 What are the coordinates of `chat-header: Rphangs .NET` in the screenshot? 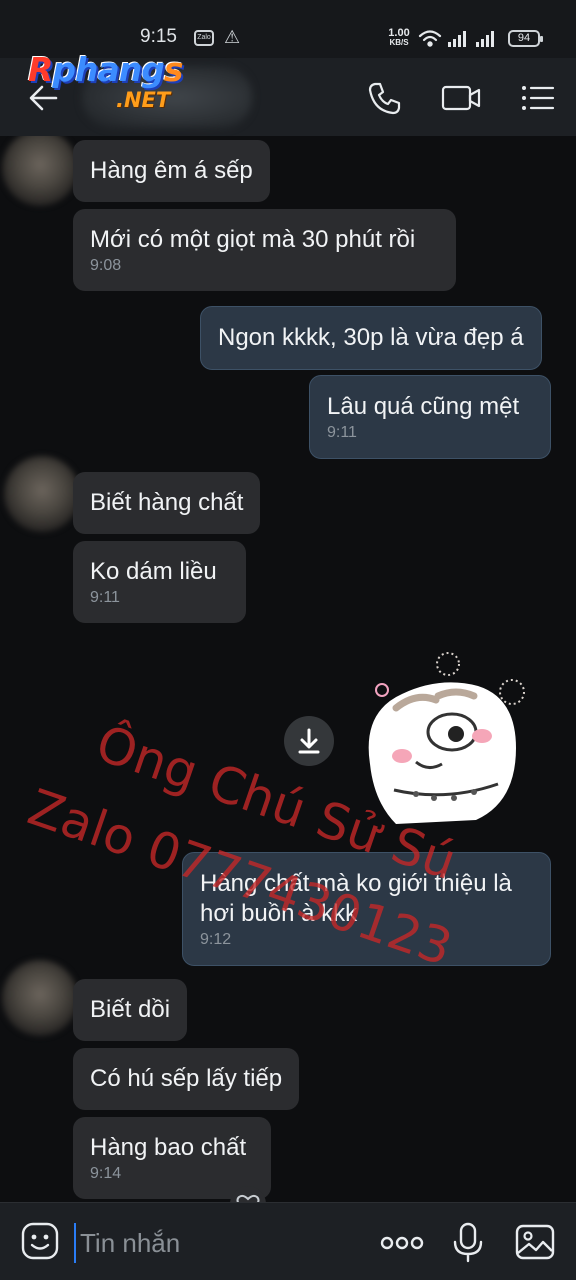 It's located at (288, 93).